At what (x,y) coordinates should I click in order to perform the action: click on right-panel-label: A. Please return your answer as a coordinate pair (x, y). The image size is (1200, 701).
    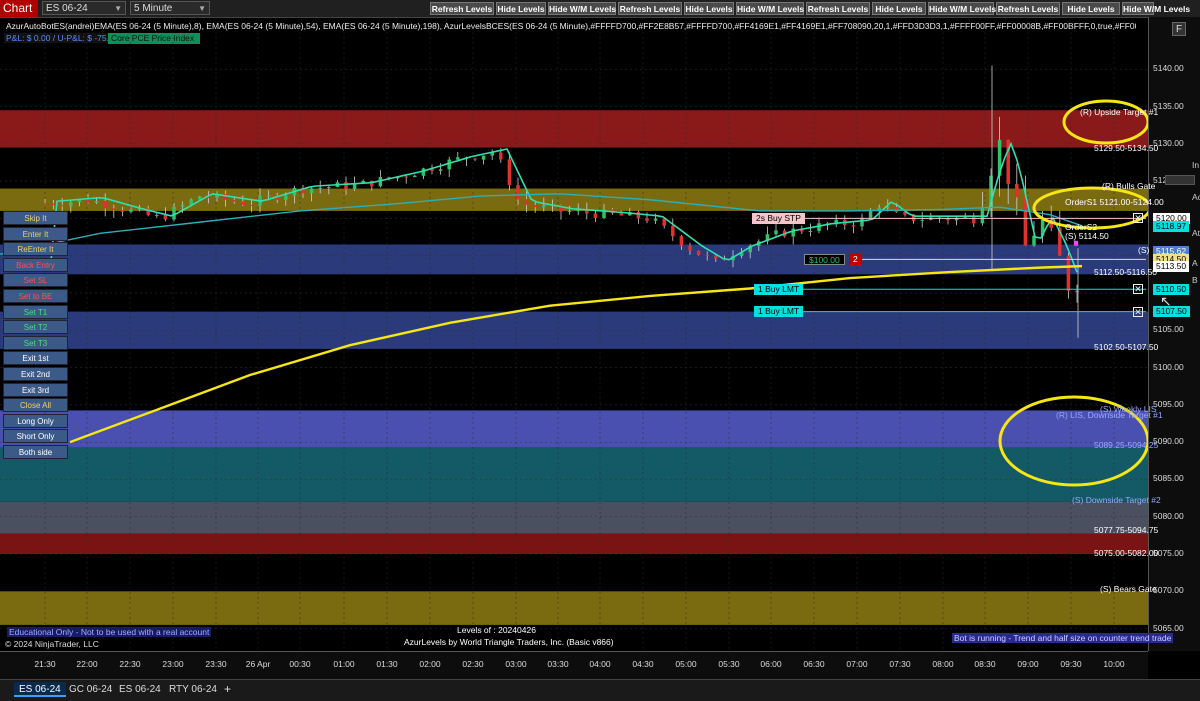
    Looking at the image, I should click on (1195, 263).